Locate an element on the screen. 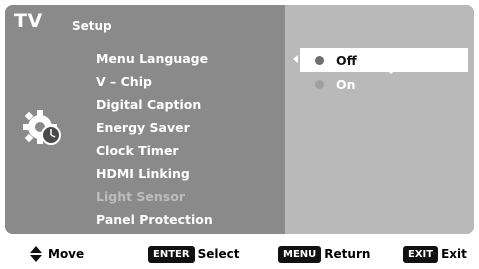  option-label: Off is located at coordinates (346, 60).